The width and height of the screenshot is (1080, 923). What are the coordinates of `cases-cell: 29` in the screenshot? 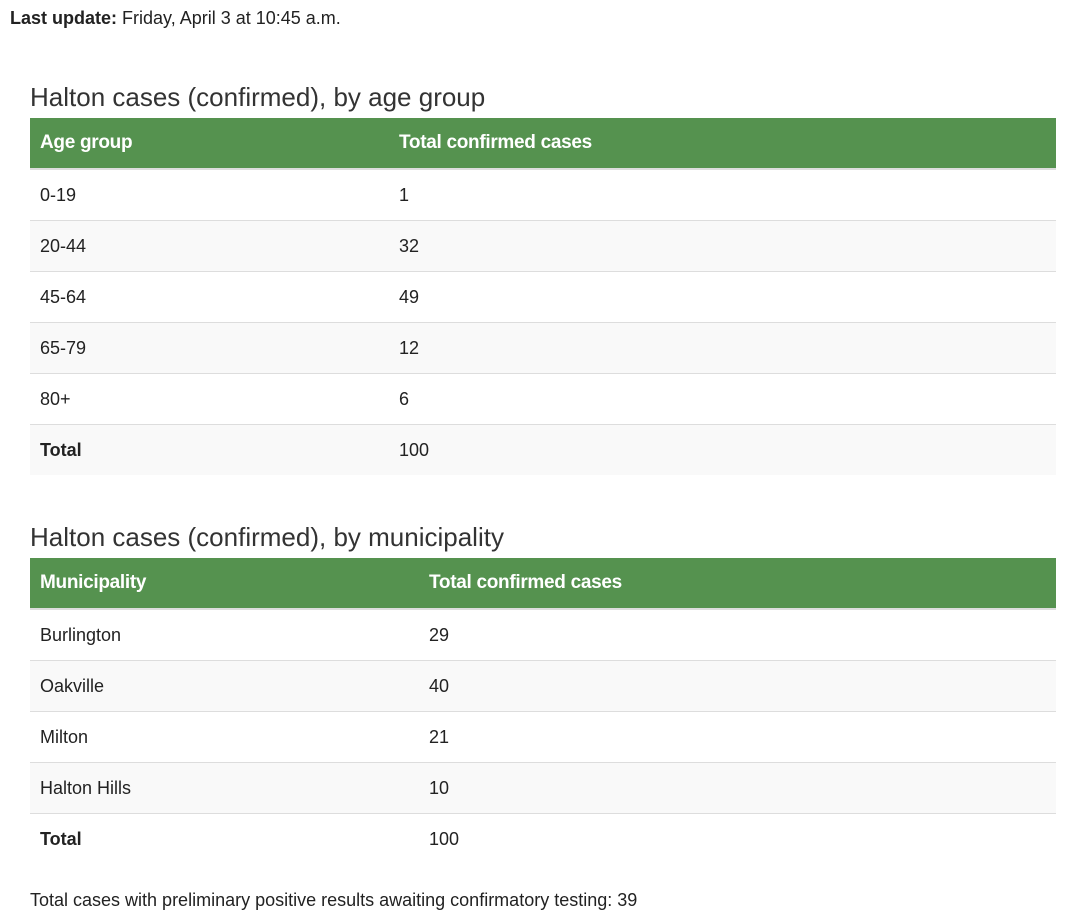 It's located at (737, 634).